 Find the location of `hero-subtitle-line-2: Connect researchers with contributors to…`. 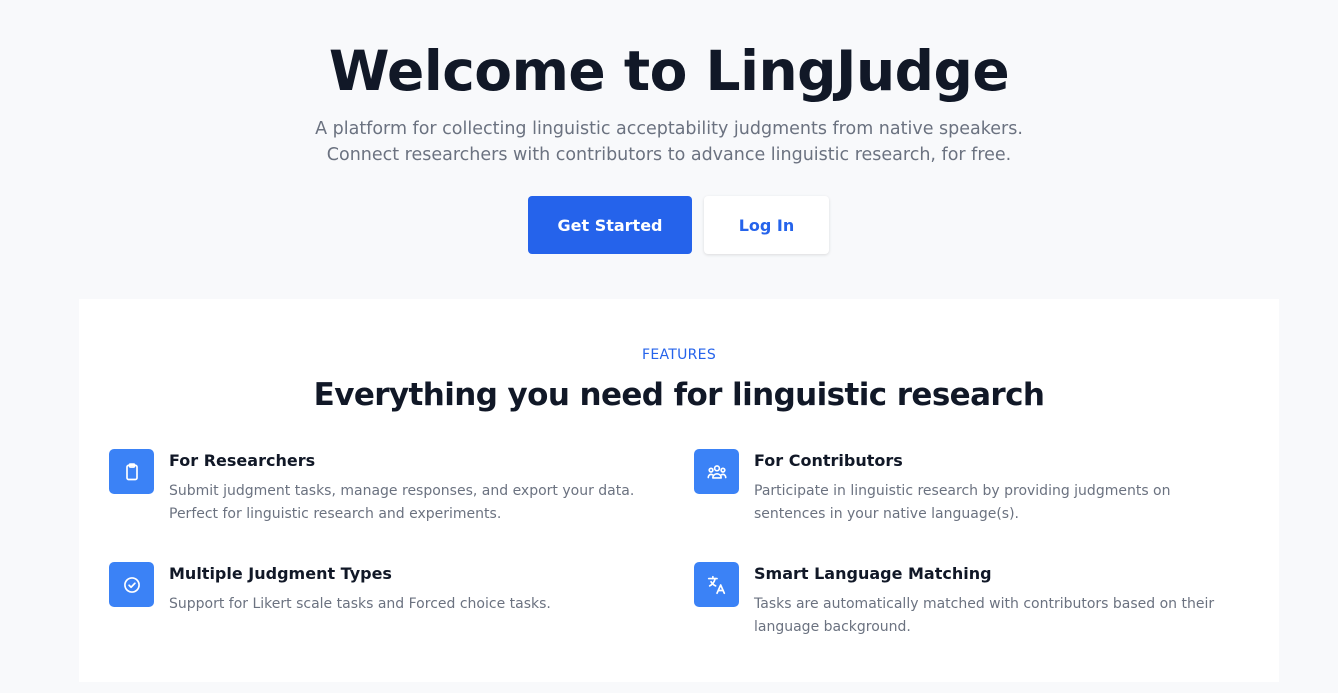

hero-subtitle-line-2: Connect researchers with contributors to… is located at coordinates (669, 155).